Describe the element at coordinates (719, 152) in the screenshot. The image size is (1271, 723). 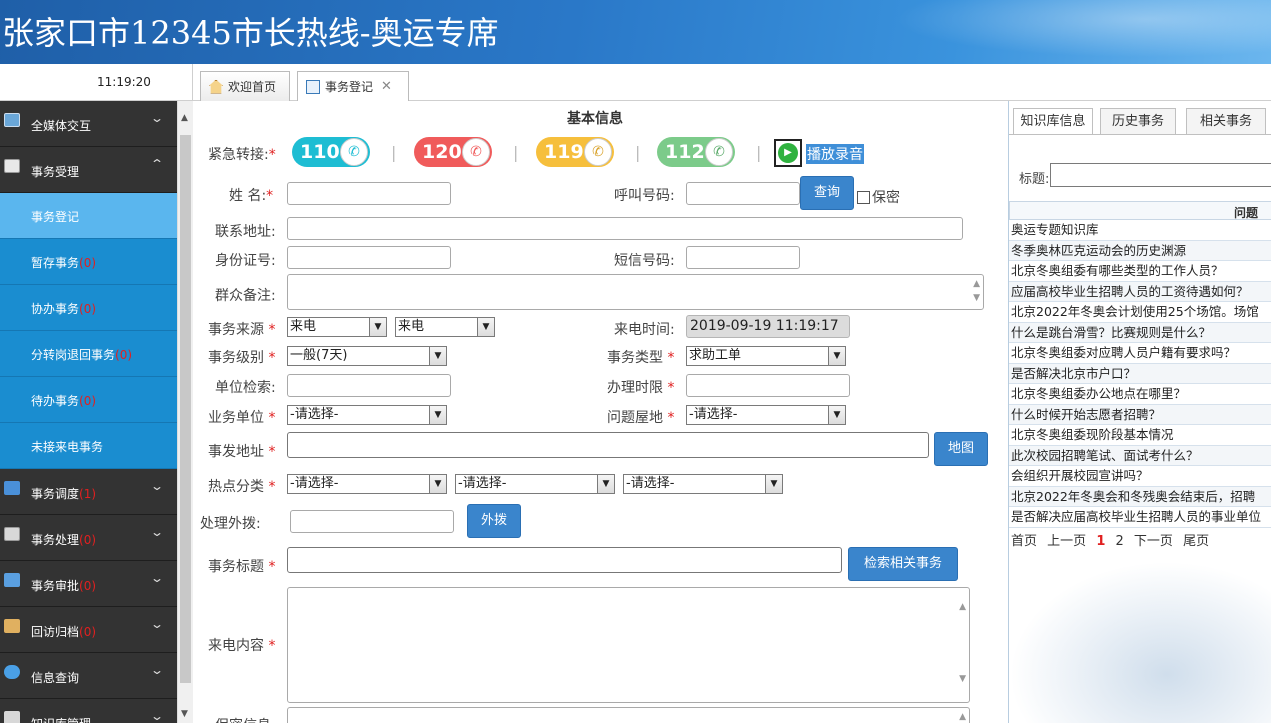
I see `phone-icon: ✆` at that location.